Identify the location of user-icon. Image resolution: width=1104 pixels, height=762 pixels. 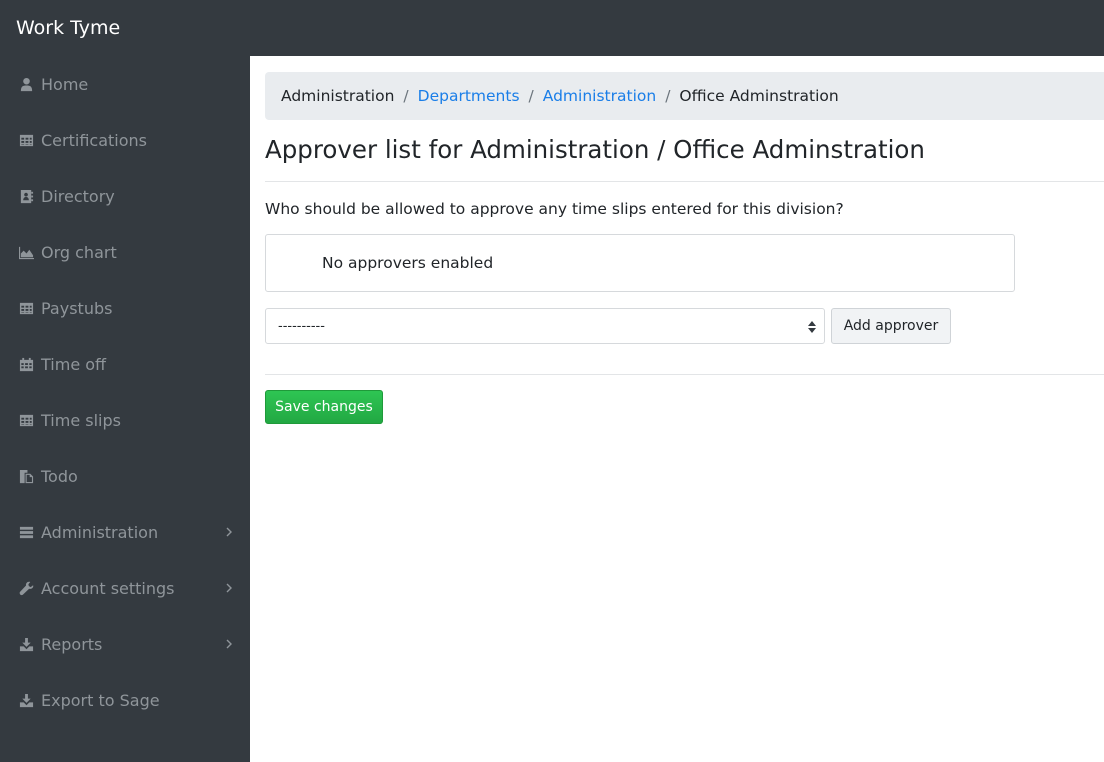
(26, 84).